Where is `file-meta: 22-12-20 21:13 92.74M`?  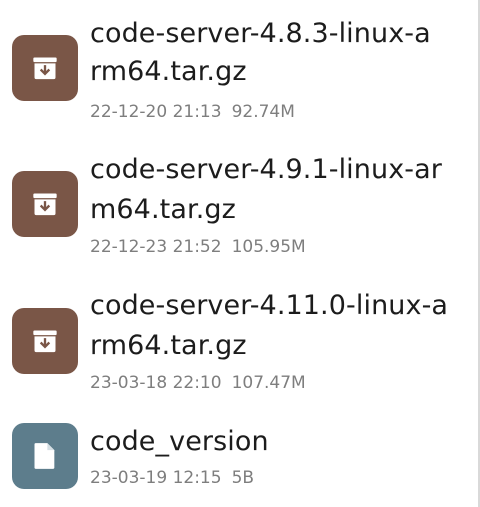
file-meta: 22-12-20 21:13 92.74M is located at coordinates (192, 112).